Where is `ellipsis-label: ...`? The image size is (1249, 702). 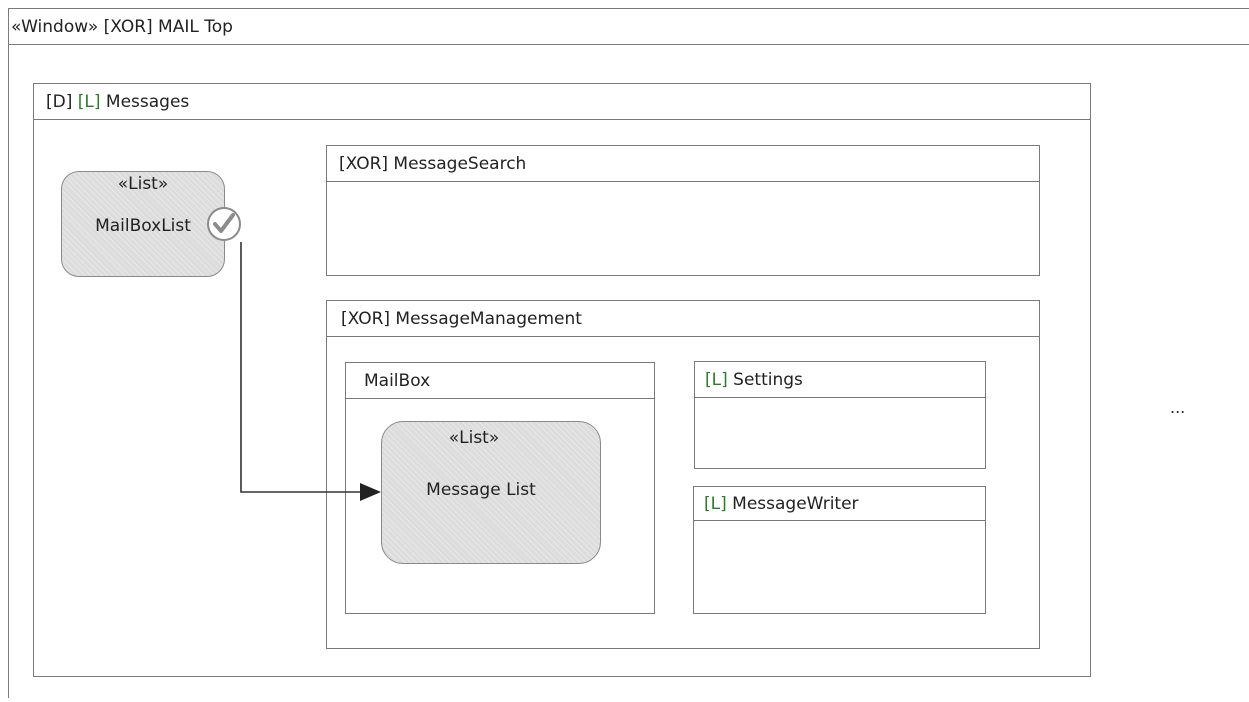
ellipsis-label: ... is located at coordinates (1178, 407).